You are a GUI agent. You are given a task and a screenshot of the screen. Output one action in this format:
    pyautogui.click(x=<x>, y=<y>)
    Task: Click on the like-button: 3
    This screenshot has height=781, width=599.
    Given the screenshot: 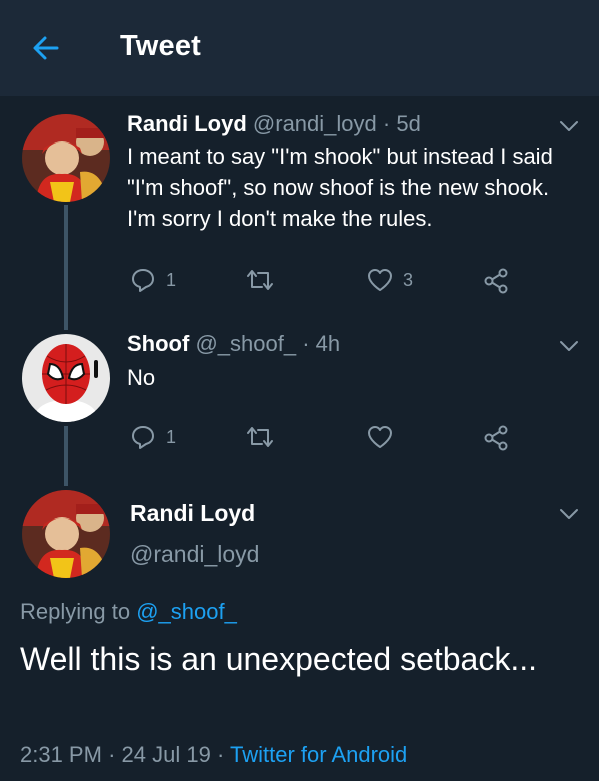 What is the action you would take?
    pyautogui.click(x=390, y=280)
    